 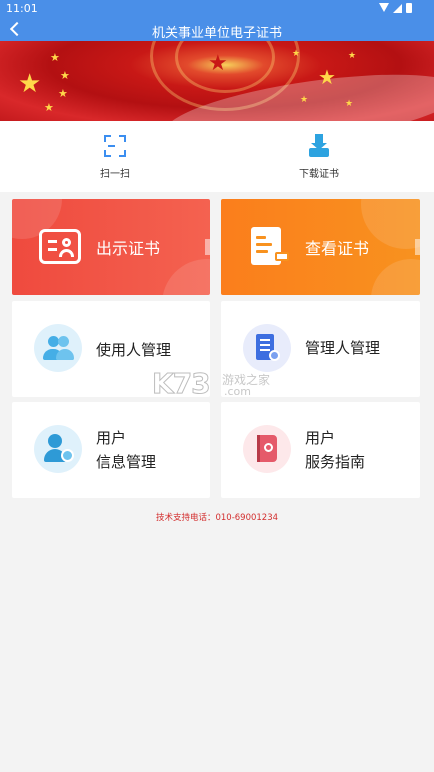 What do you see at coordinates (337, 248) in the screenshot?
I see `view-certificate-label: 查看证书` at bounding box center [337, 248].